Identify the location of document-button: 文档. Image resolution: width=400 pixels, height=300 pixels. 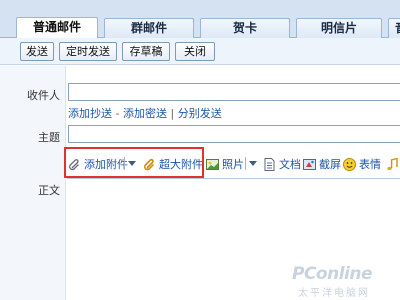
(282, 164).